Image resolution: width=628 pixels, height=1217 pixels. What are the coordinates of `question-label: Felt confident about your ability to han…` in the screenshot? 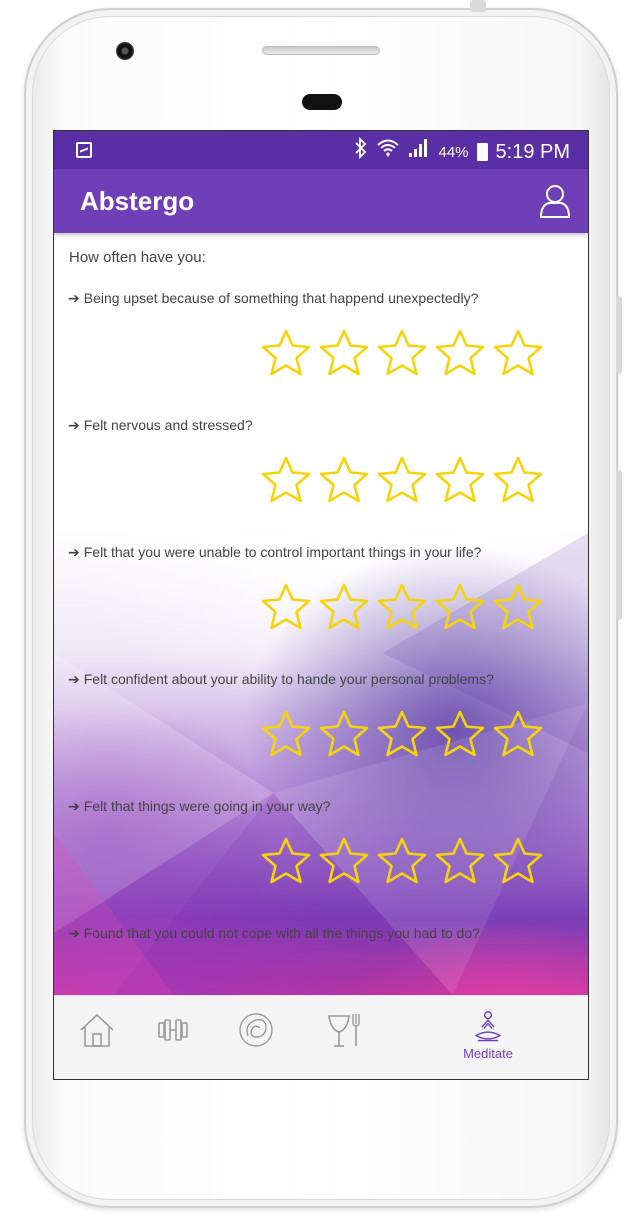 It's located at (288, 679).